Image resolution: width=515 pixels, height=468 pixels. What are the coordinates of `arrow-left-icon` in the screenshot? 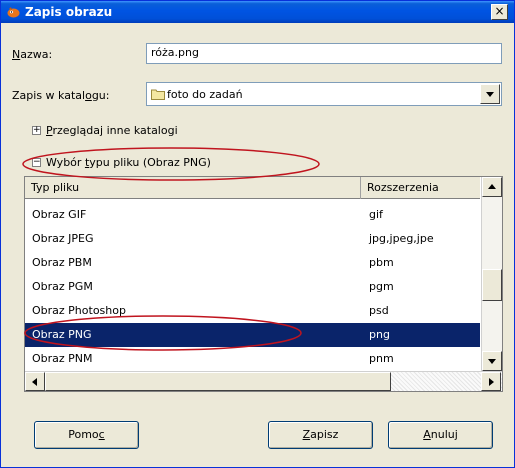 It's located at (34, 382).